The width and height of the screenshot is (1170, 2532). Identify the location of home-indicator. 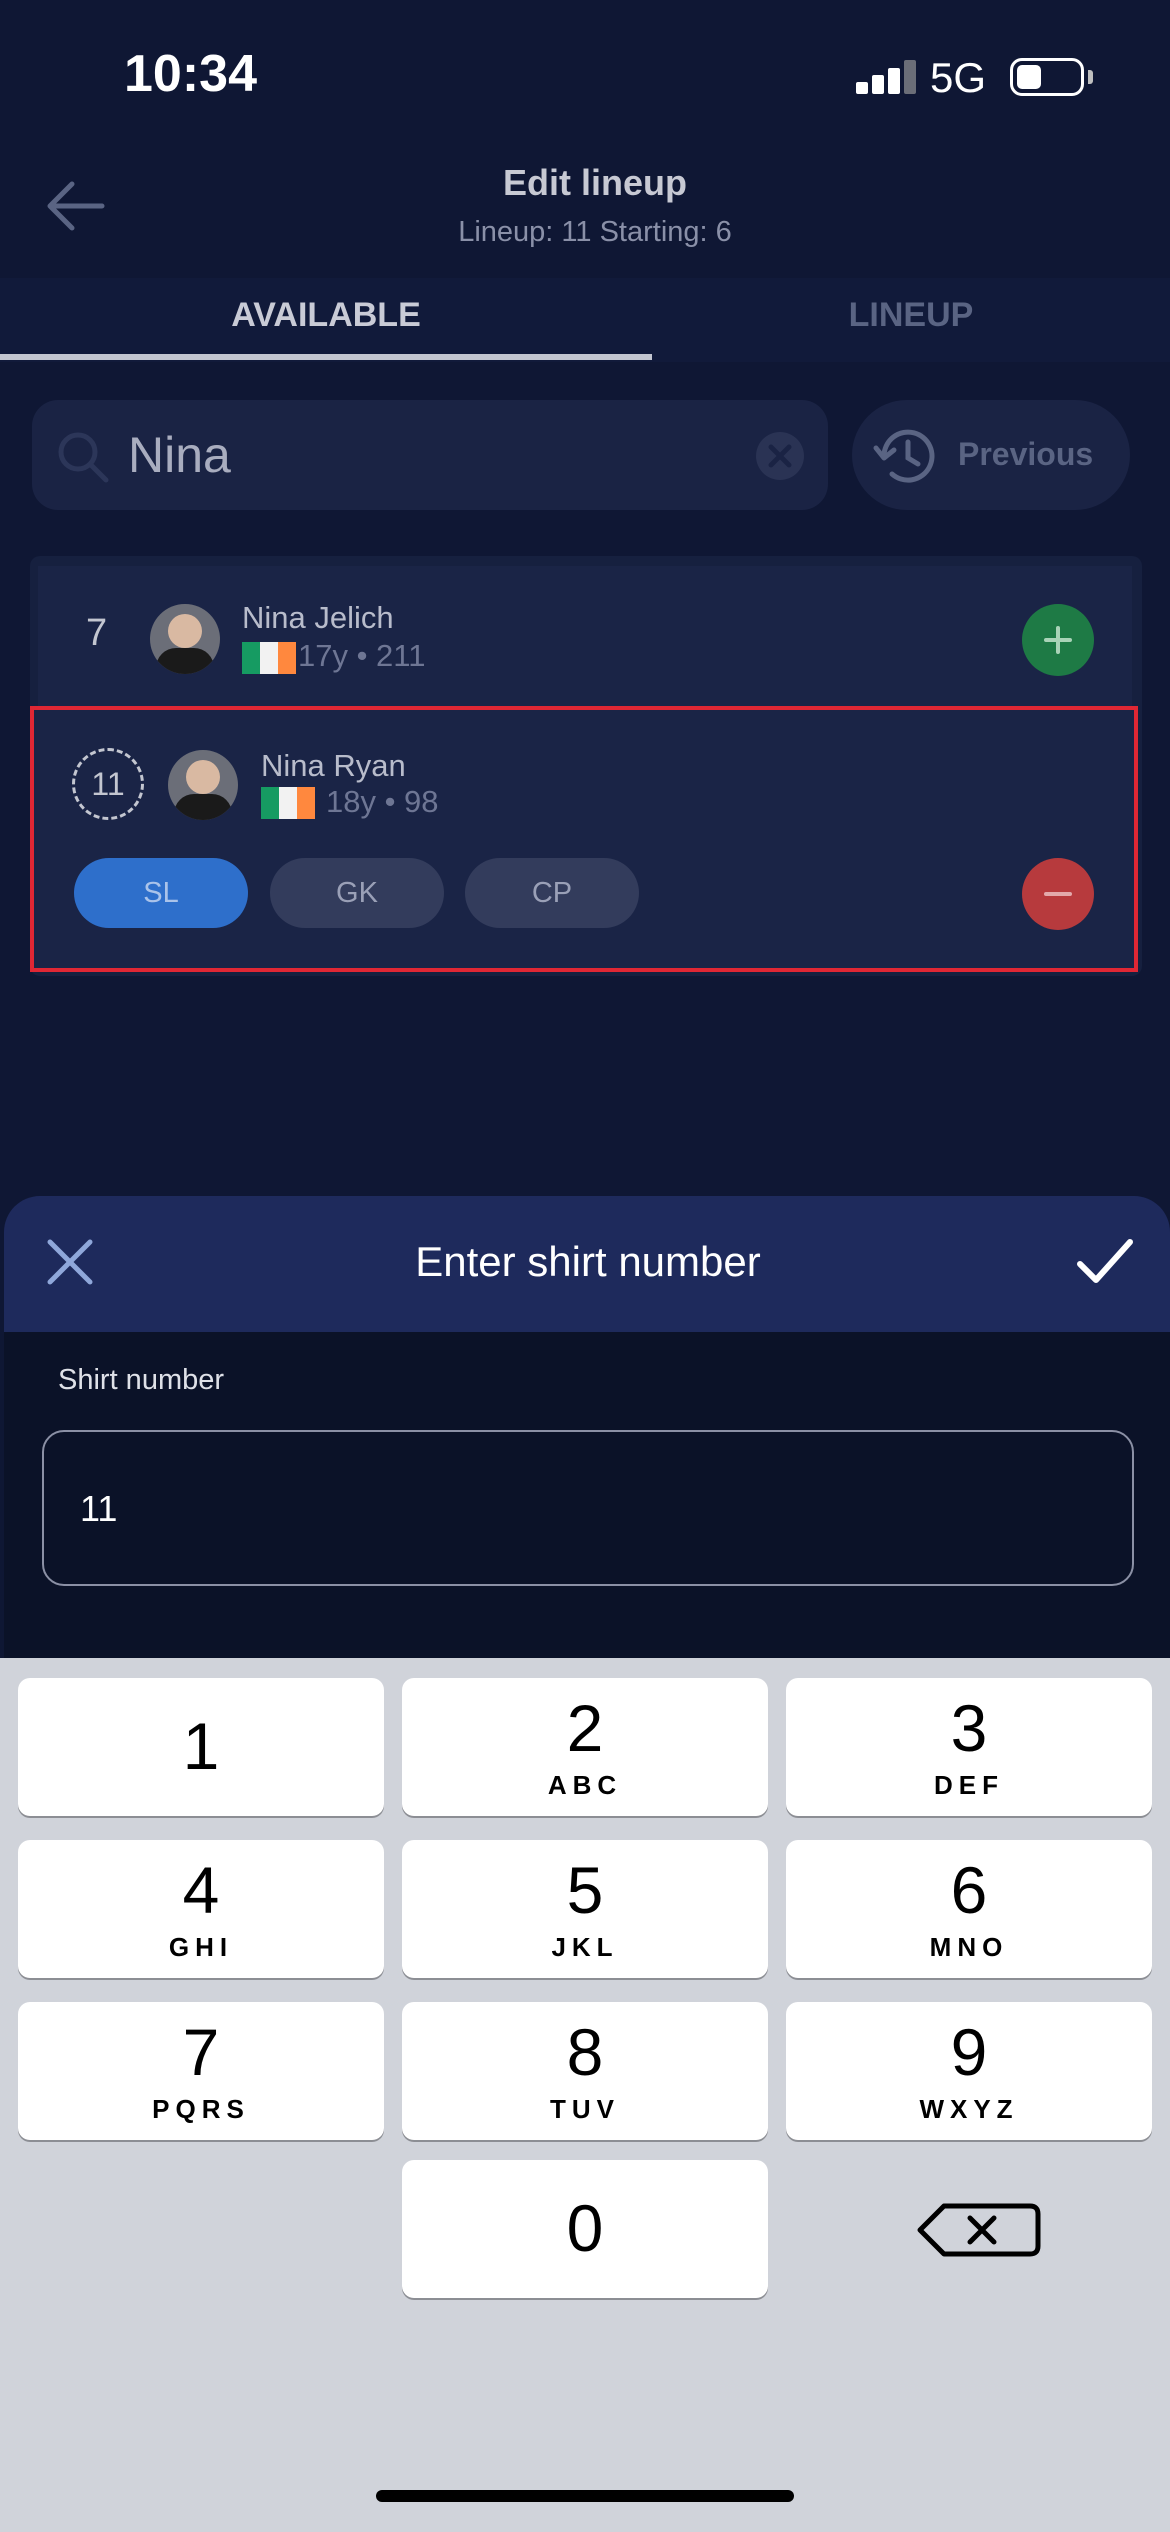
(585, 2496).